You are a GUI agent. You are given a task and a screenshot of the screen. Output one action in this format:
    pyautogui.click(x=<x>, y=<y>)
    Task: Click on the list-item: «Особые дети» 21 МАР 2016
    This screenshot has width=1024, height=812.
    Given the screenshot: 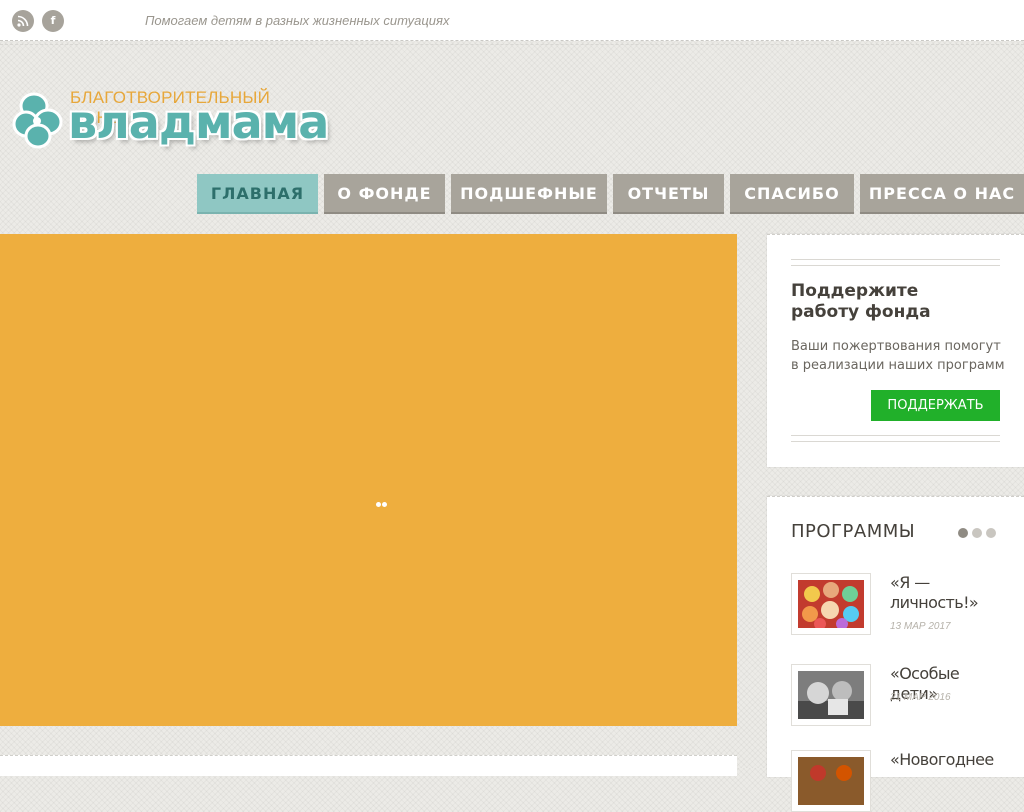 What is the action you would take?
    pyautogui.click(x=898, y=695)
    